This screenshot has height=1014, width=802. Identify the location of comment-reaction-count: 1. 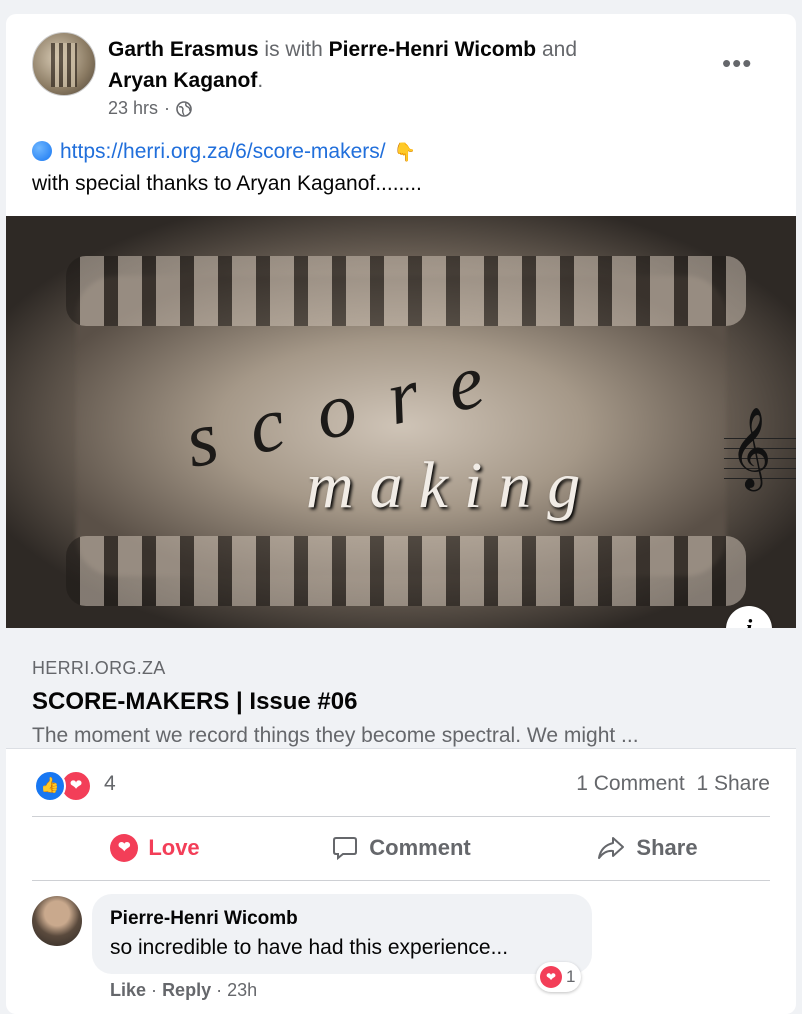
(571, 976).